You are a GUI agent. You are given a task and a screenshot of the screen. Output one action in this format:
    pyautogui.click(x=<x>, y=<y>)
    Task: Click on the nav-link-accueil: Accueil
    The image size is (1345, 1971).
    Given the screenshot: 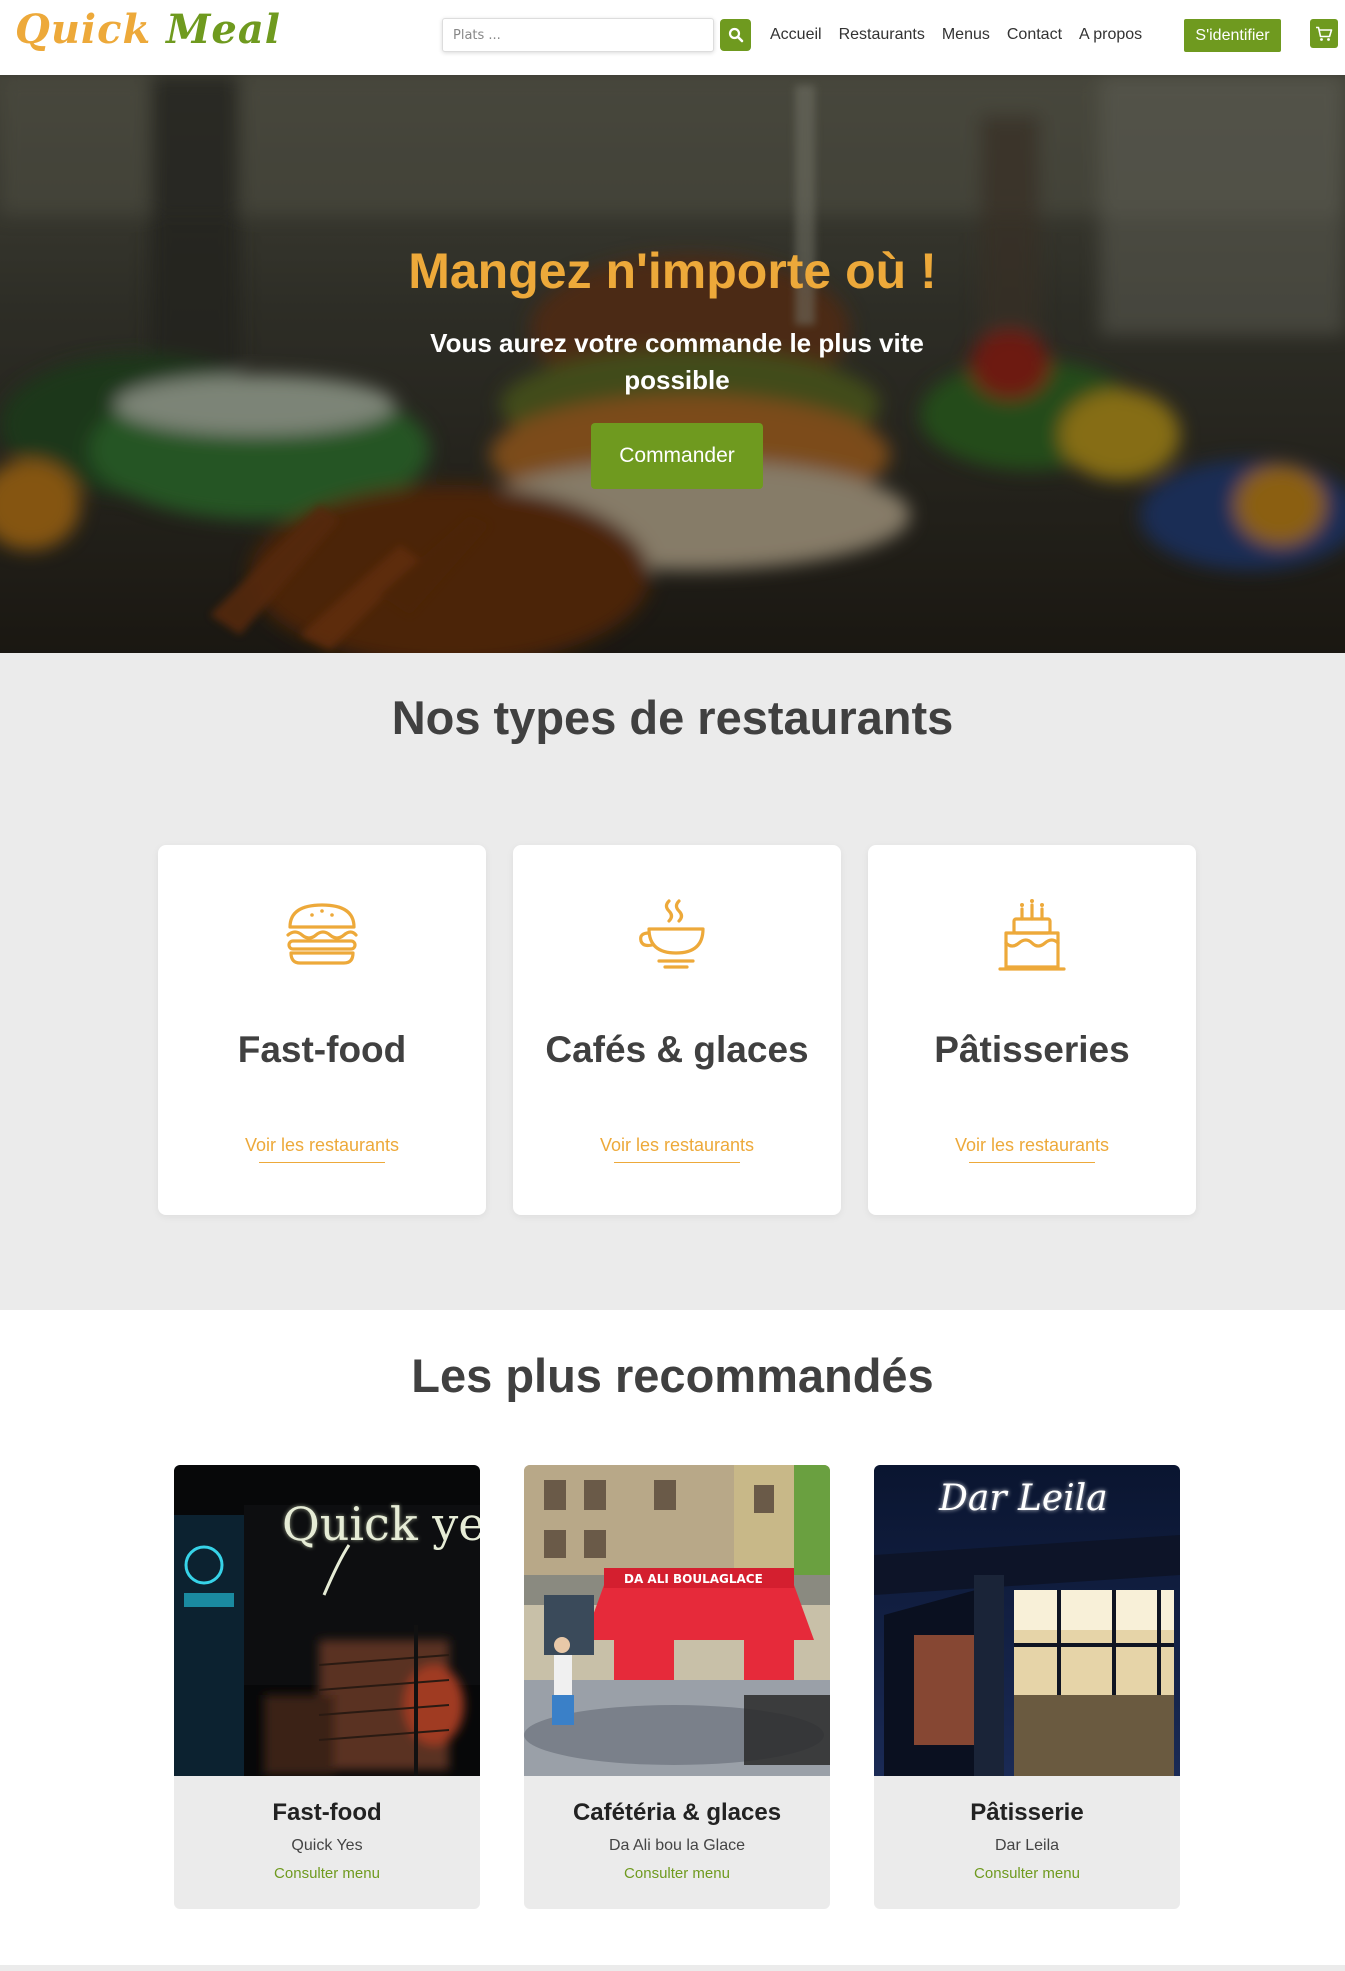 What is the action you would take?
    pyautogui.click(x=796, y=35)
    